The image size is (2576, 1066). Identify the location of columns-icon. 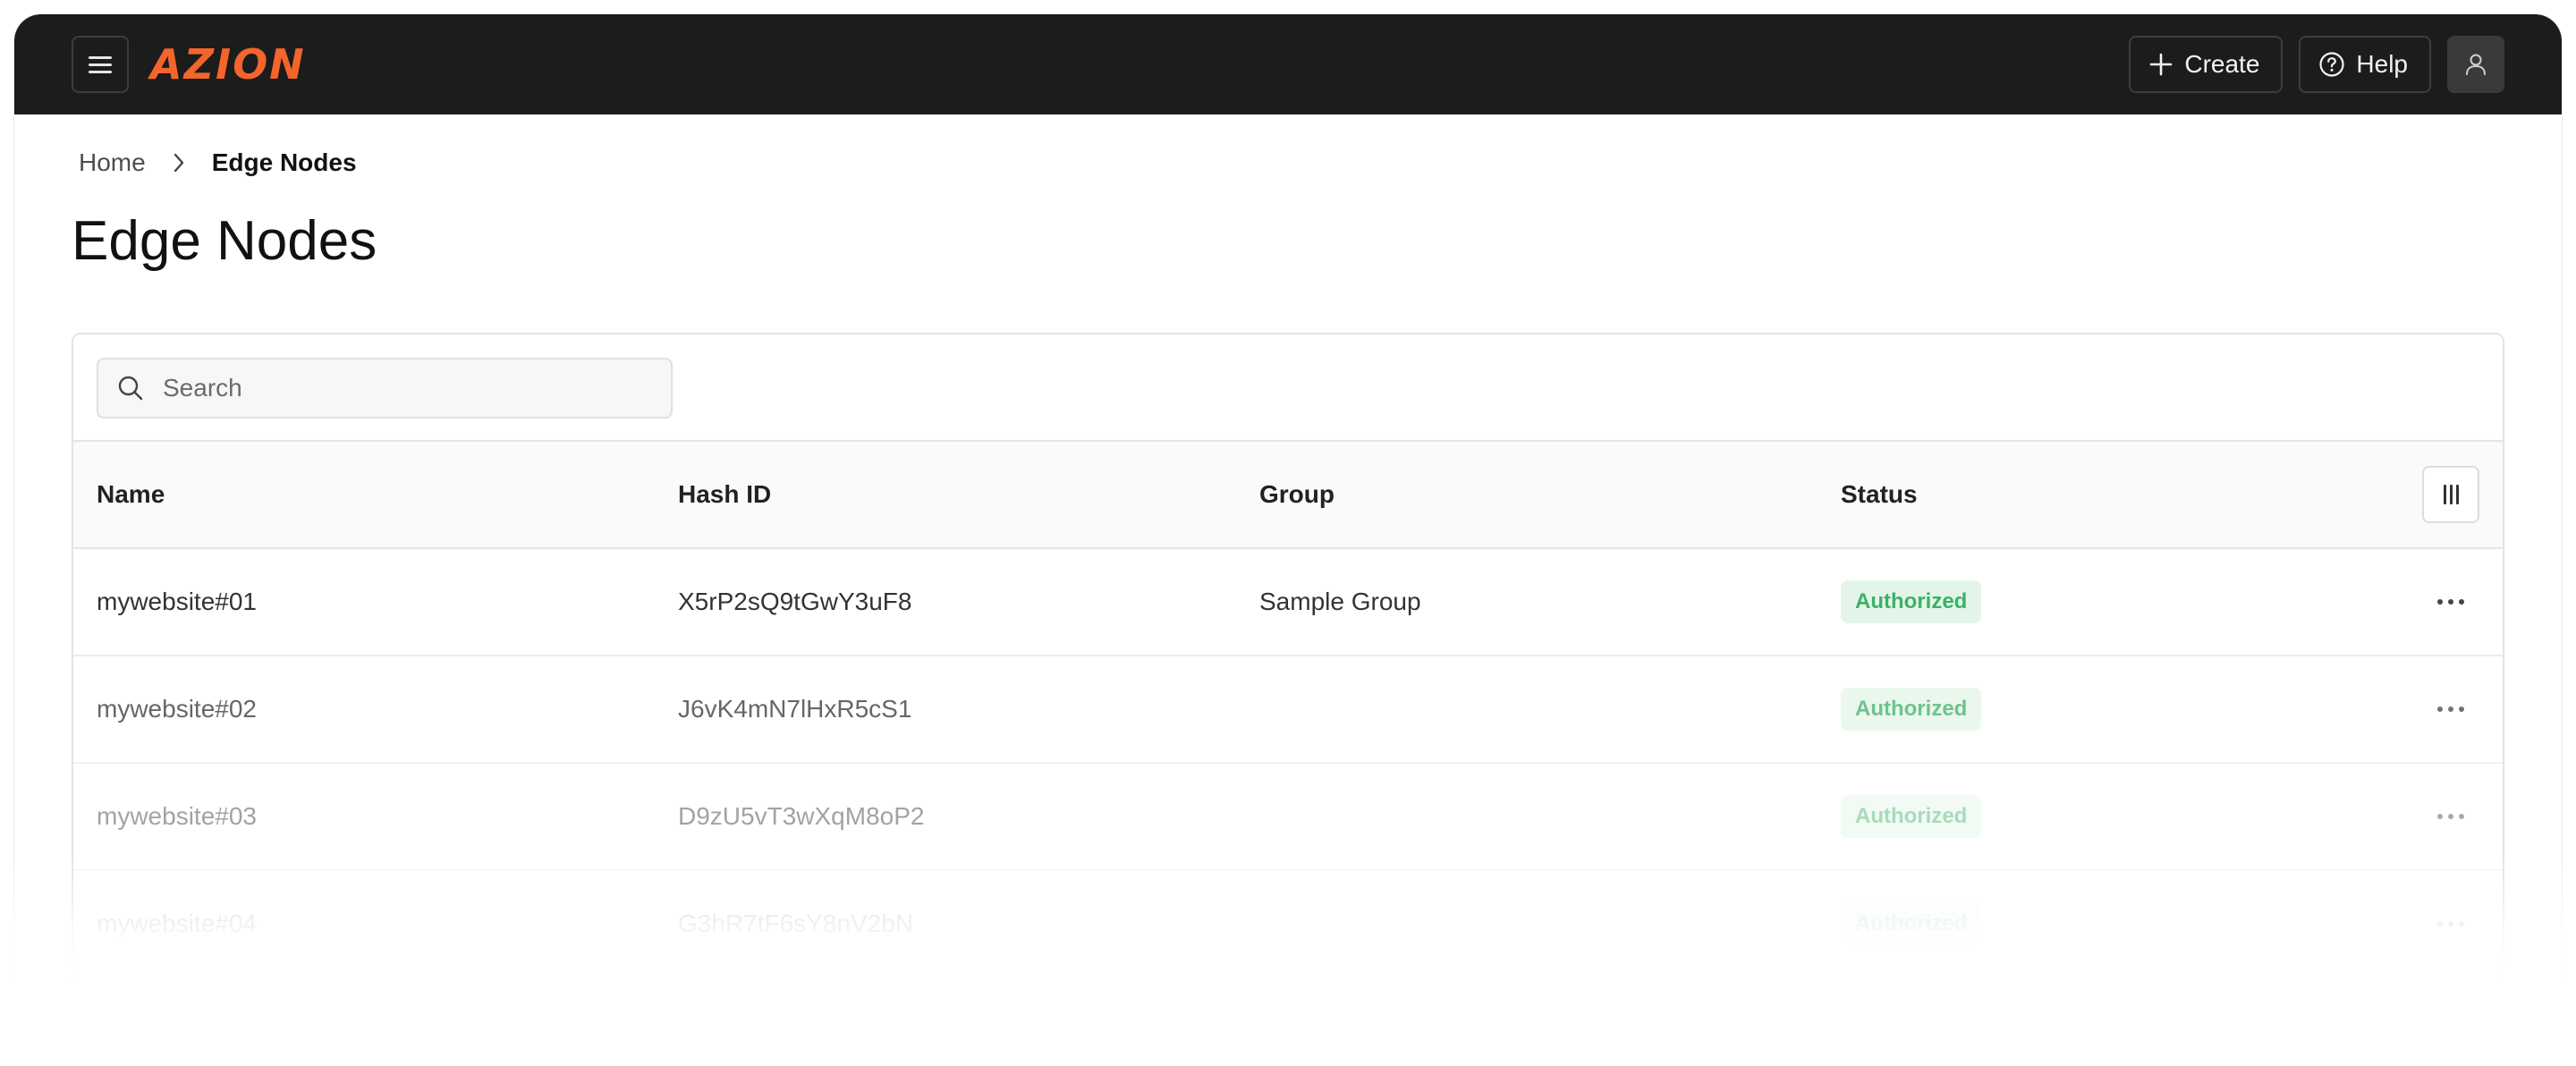
(2444, 494).